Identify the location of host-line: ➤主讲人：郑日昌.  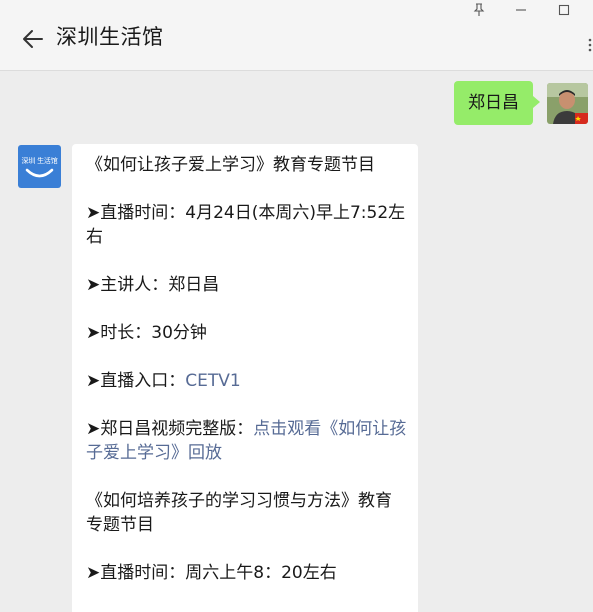
(153, 285).